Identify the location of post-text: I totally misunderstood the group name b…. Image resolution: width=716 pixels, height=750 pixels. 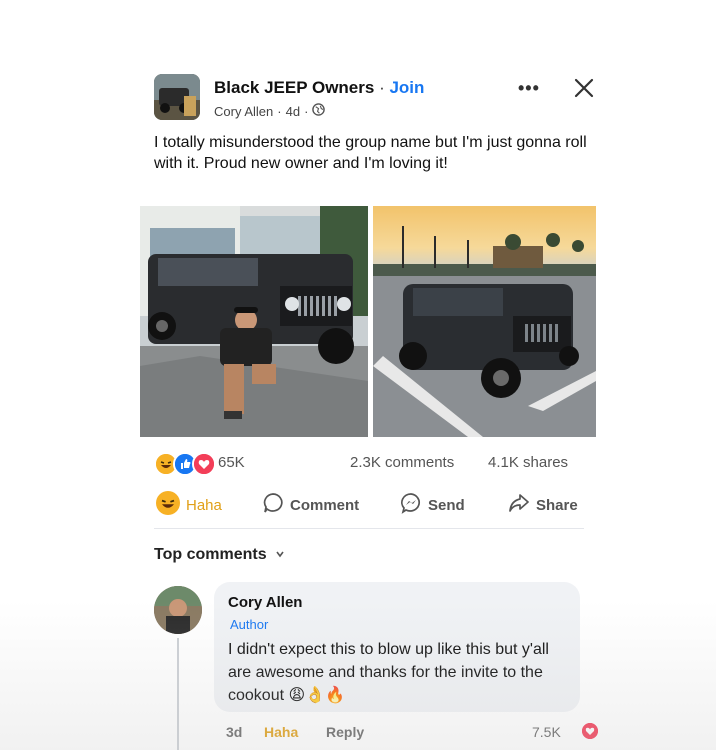
(370, 153).